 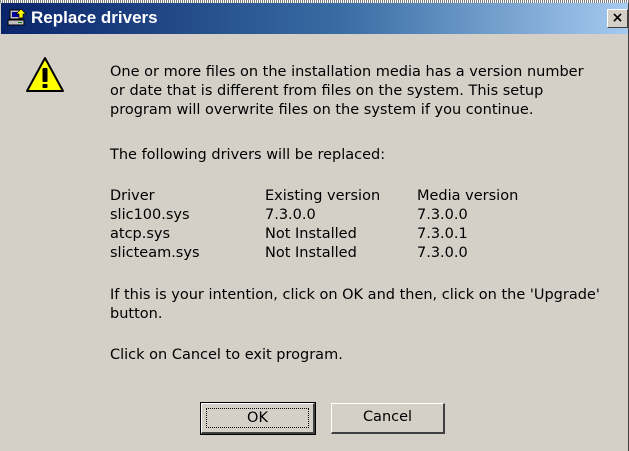 What do you see at coordinates (140, 234) in the screenshot?
I see `cell-driver: atcp.sys` at bounding box center [140, 234].